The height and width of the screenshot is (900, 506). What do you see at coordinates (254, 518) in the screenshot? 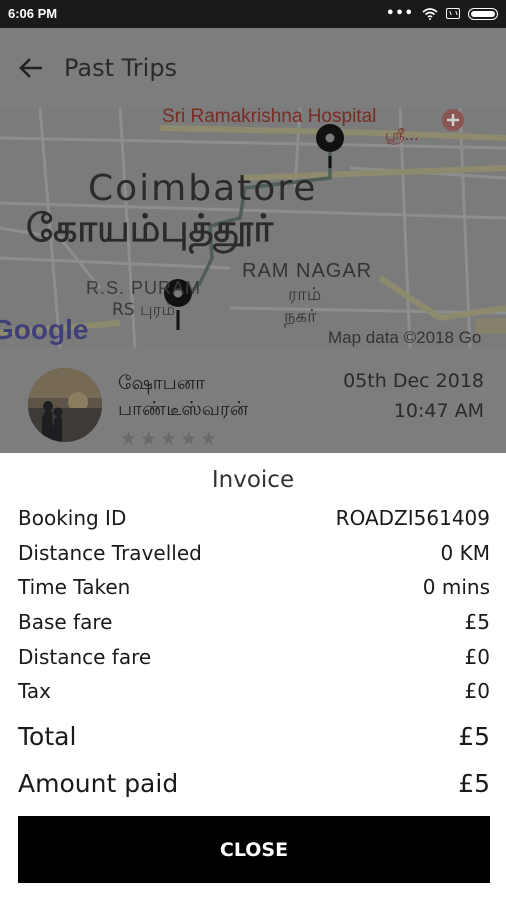
I see `invoice-row-booking-id: Booking ID ROADZI561409` at bounding box center [254, 518].